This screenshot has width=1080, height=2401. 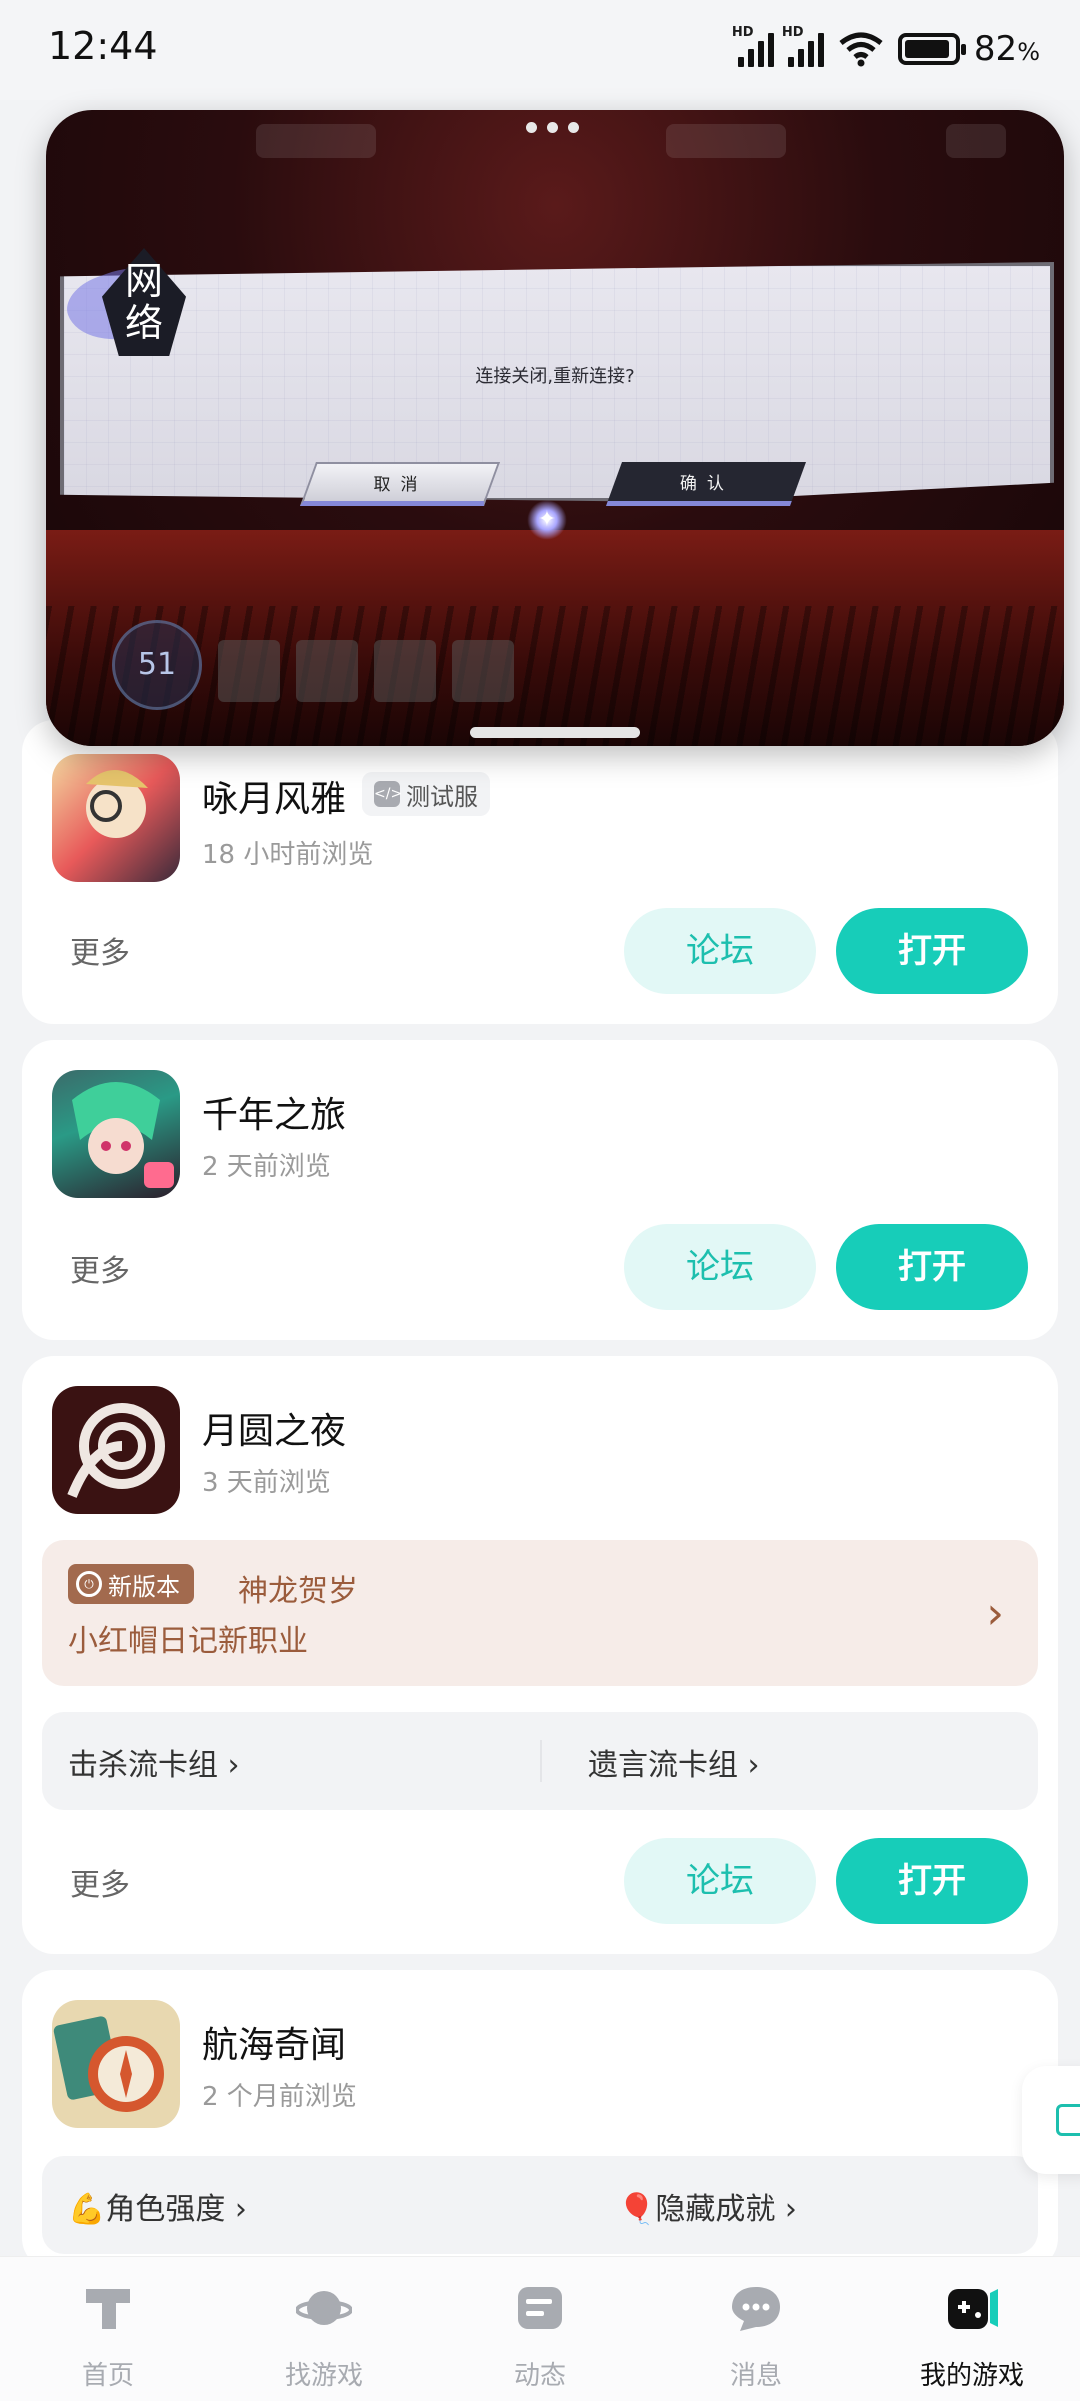 What do you see at coordinates (279, 2097) in the screenshot?
I see `last-viewed: 2 个月前浏览` at bounding box center [279, 2097].